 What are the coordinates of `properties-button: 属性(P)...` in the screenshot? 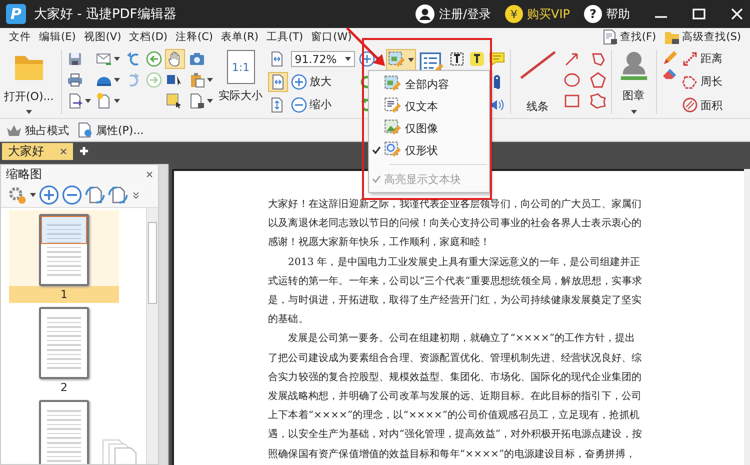 It's located at (110, 130).